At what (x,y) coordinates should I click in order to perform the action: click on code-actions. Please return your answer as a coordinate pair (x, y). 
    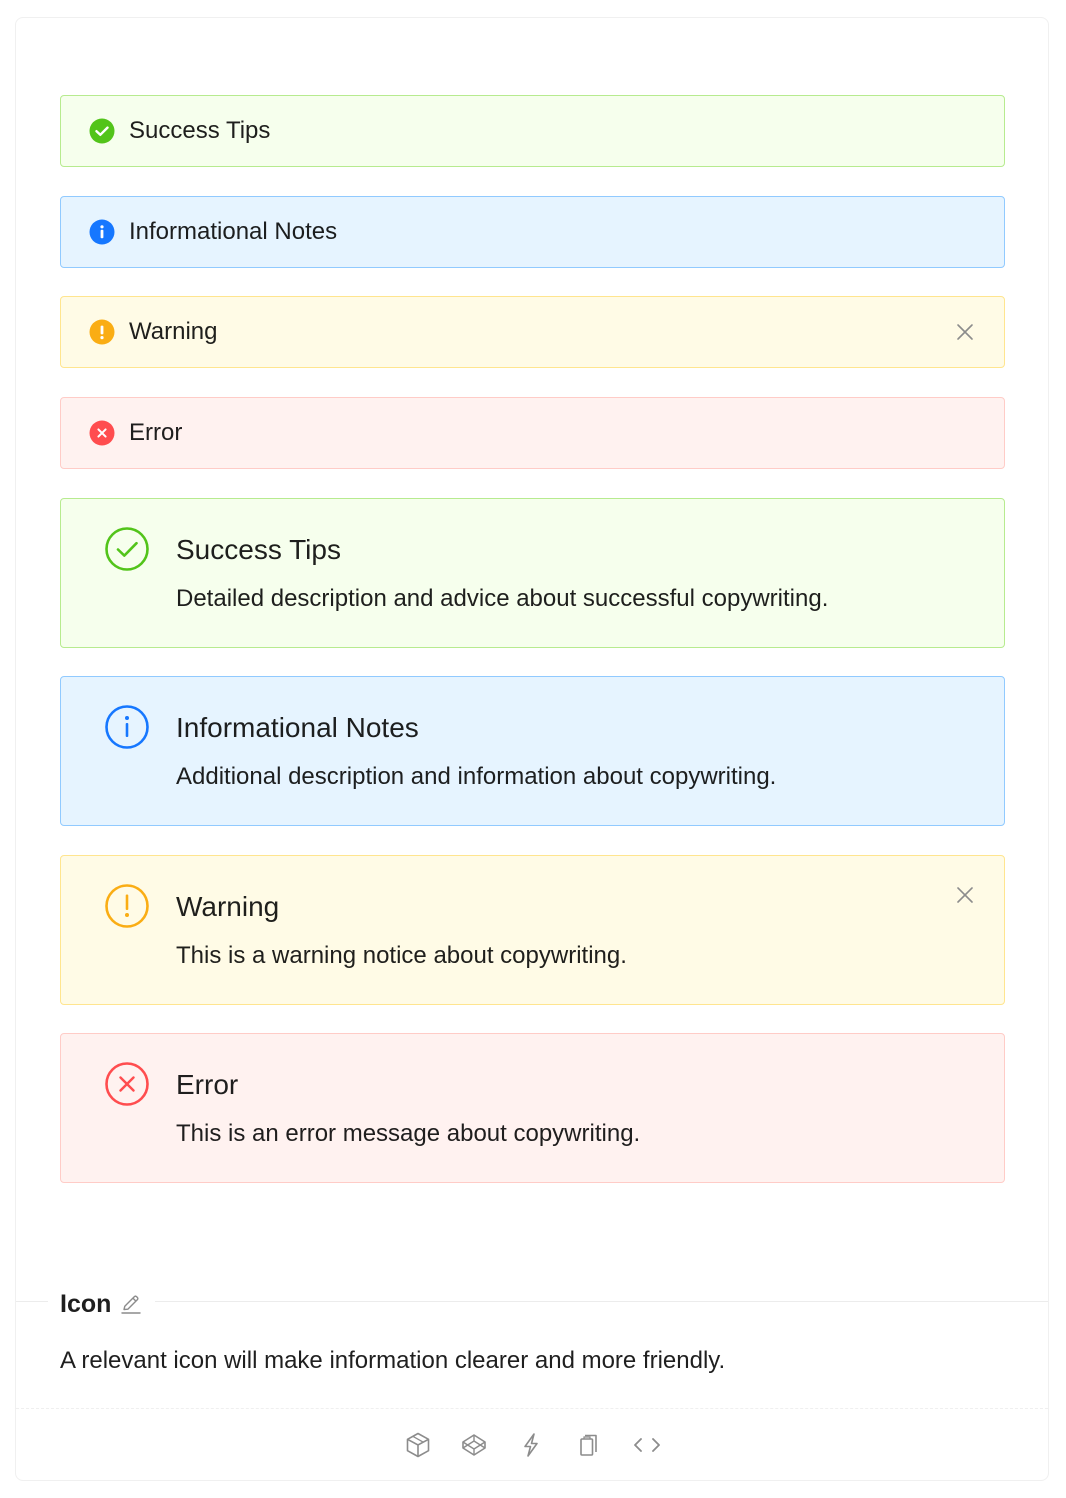
    Looking at the image, I should click on (533, 1445).